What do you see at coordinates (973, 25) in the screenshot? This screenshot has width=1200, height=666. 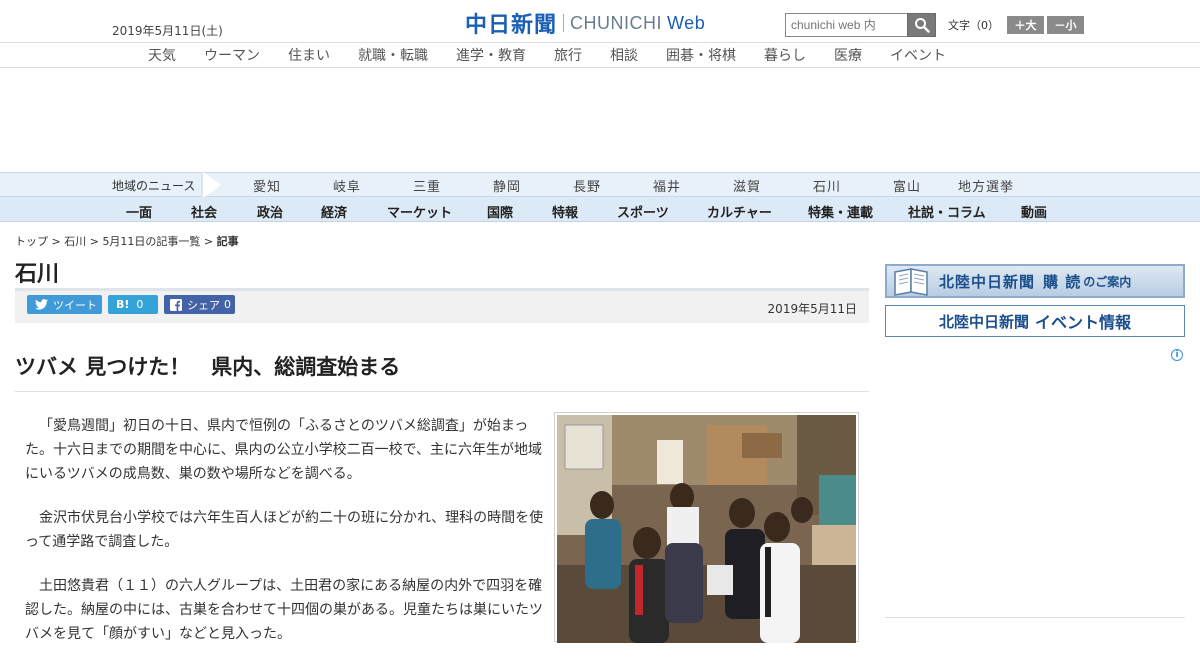 I see `font-size-label: 文字（0）` at bounding box center [973, 25].